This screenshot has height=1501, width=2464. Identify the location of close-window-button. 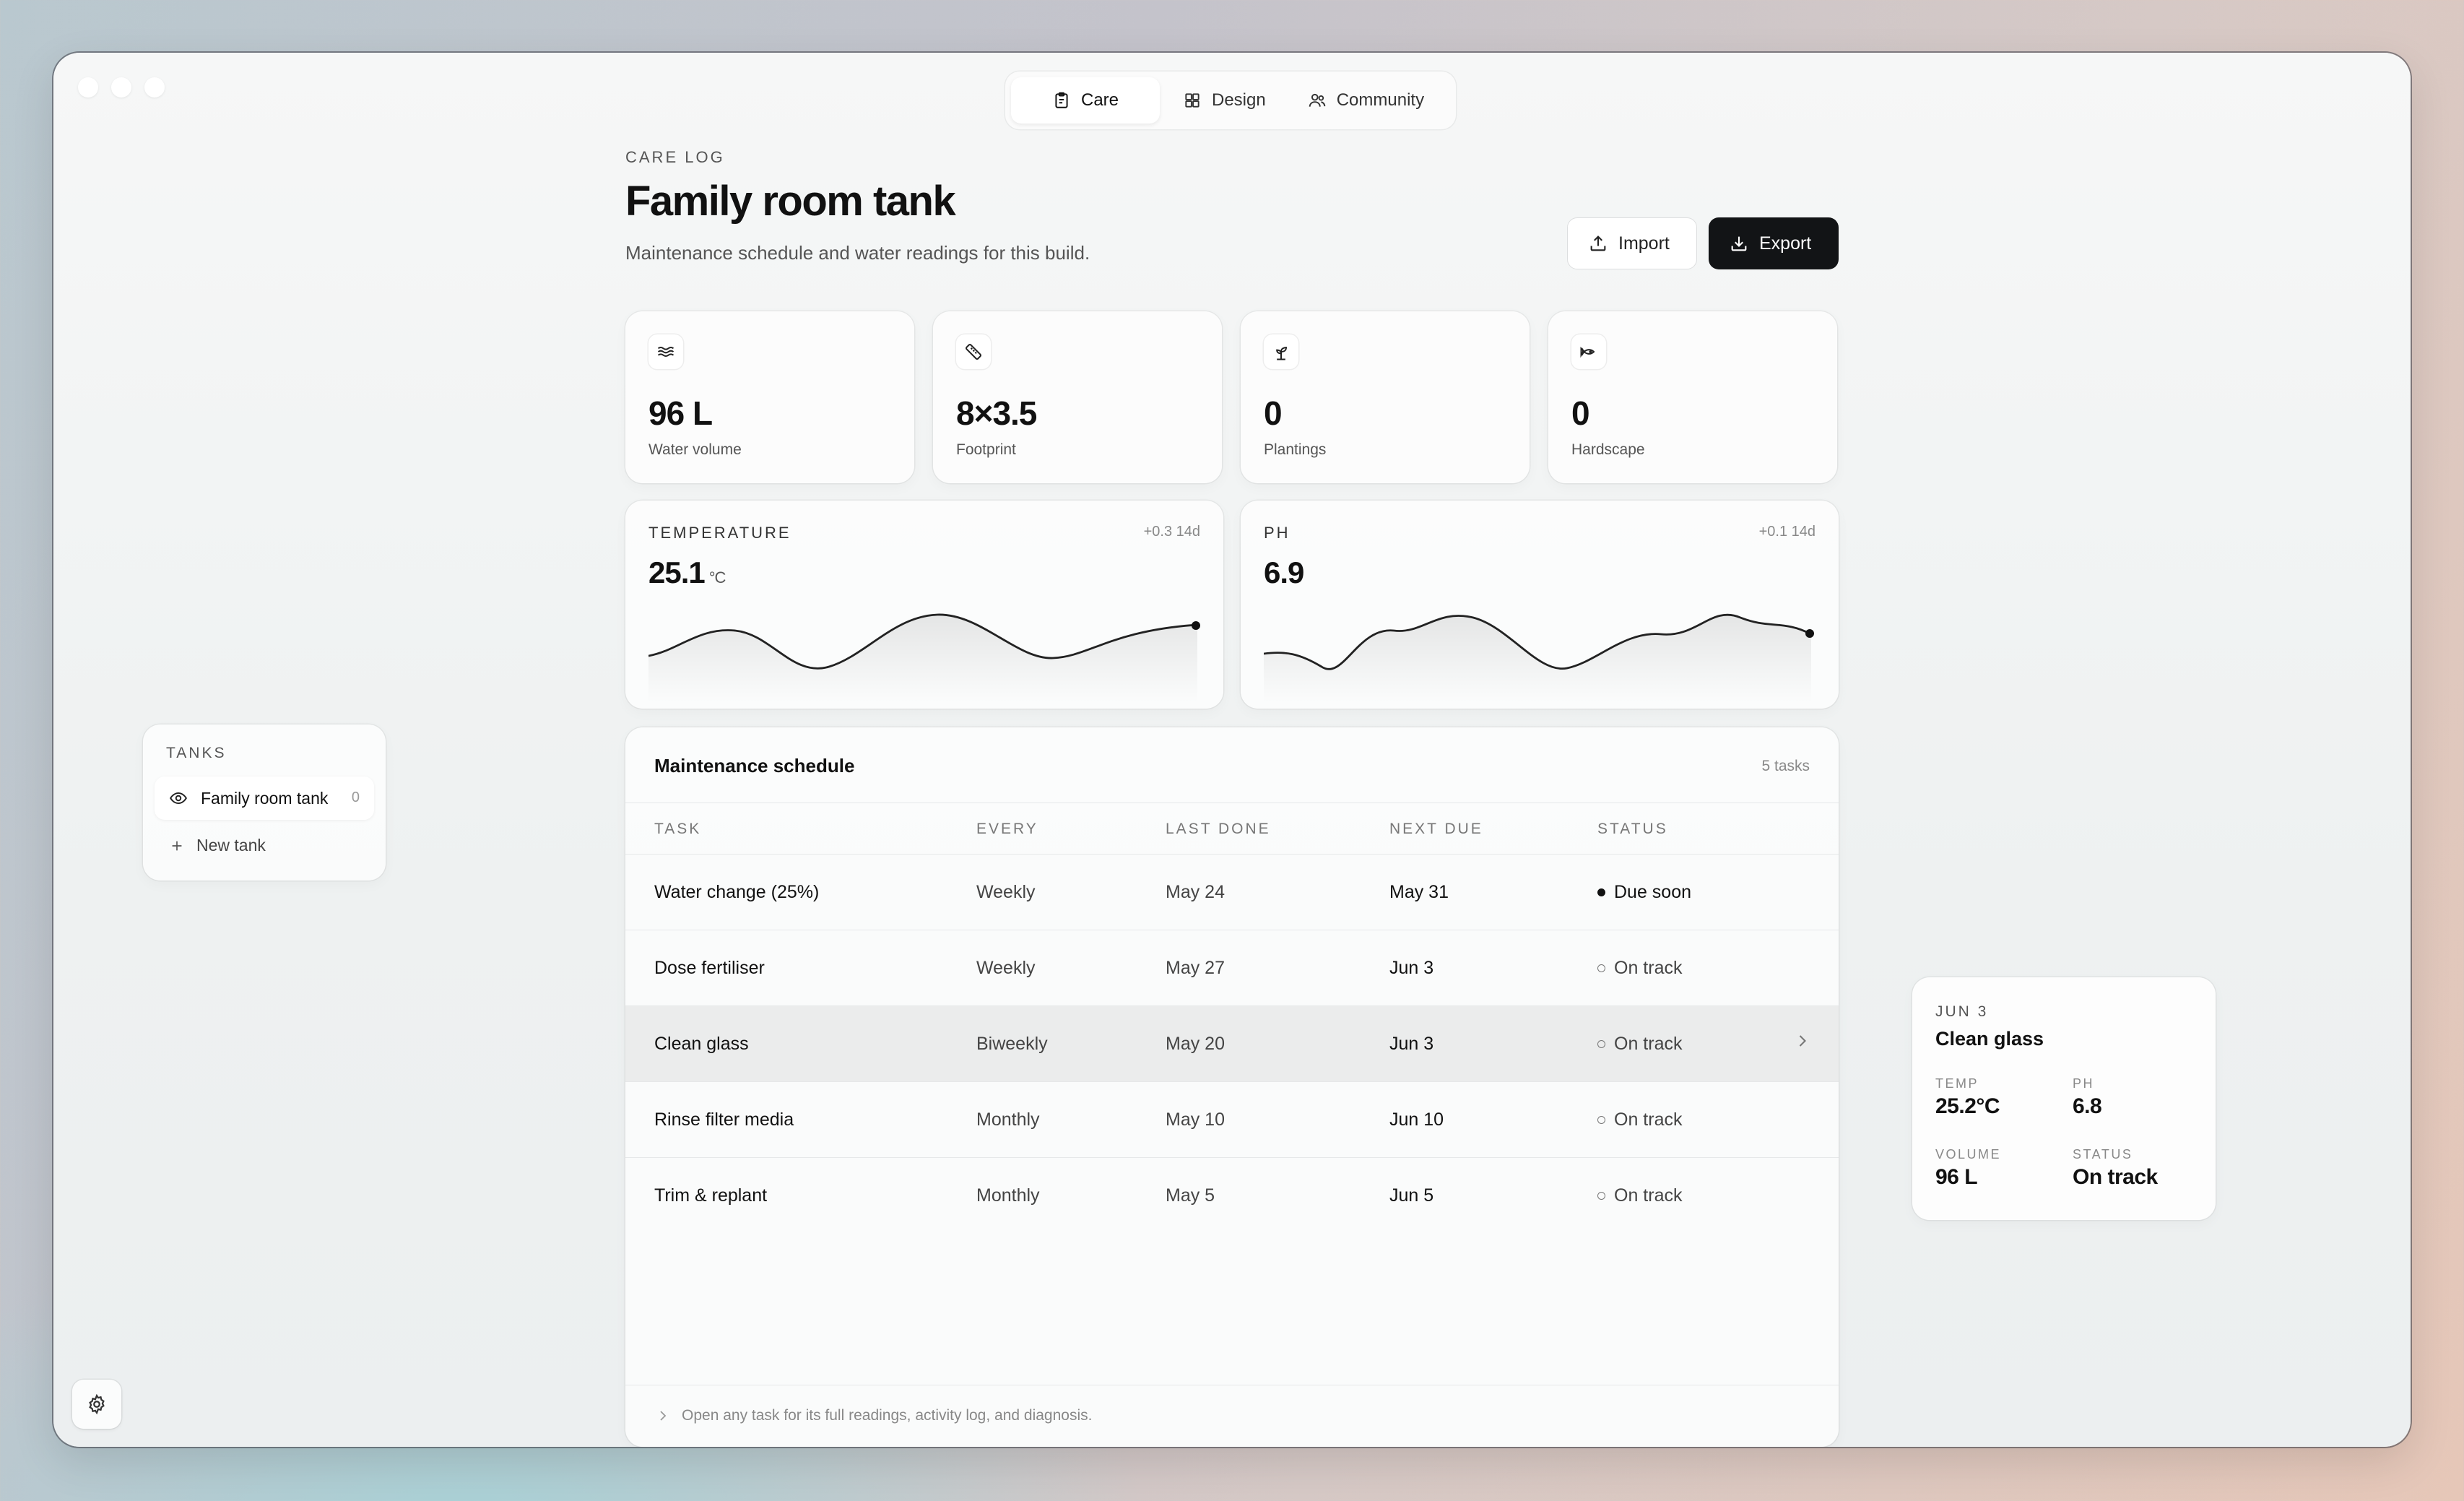
(88, 87).